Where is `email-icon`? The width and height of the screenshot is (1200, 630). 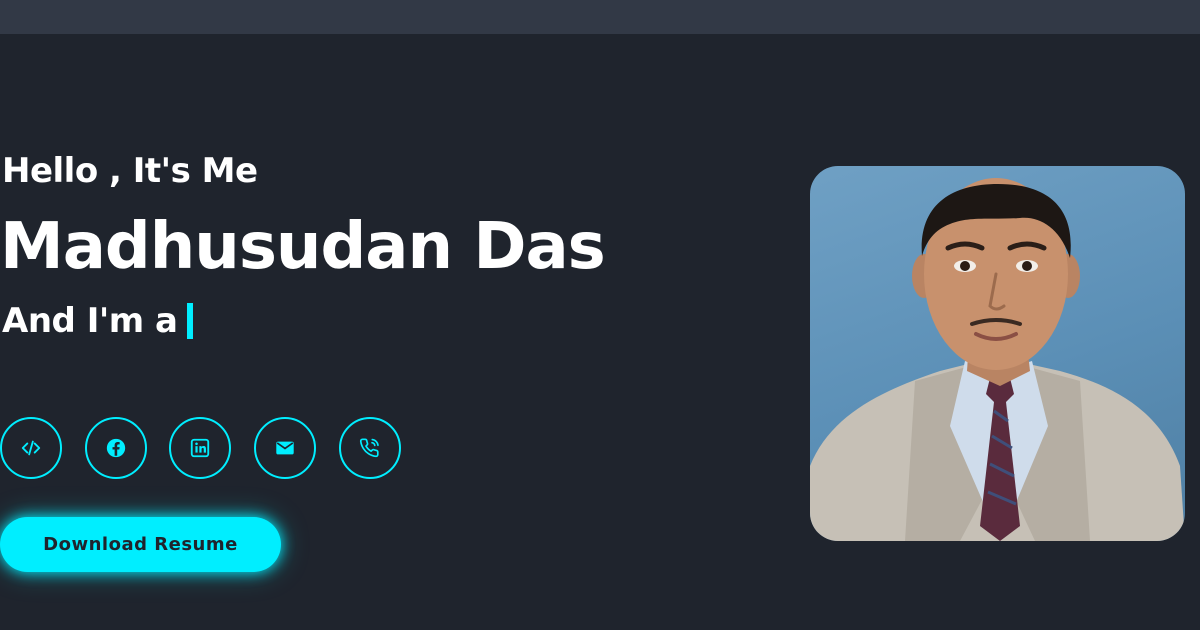
email-icon is located at coordinates (285, 448).